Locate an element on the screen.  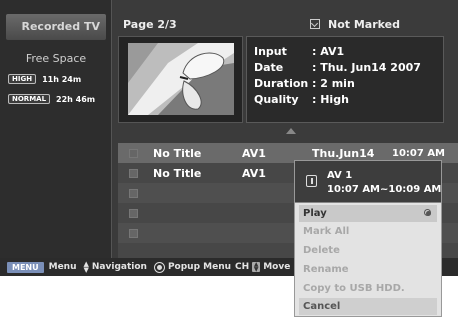
menu-item-play: Play is located at coordinates (368, 213).